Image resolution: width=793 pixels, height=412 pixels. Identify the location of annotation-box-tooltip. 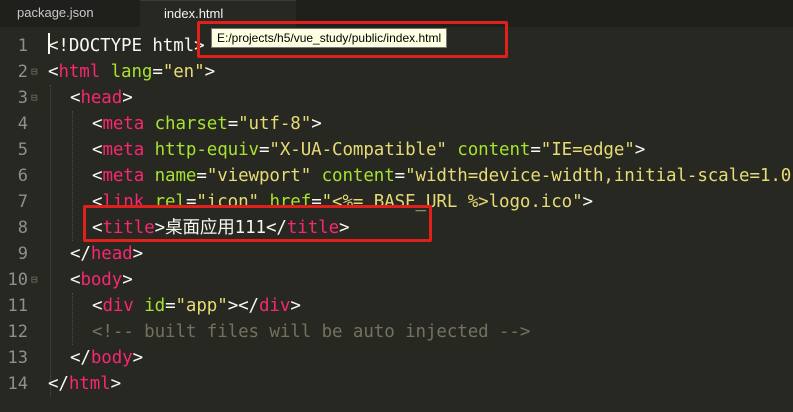
(352, 39).